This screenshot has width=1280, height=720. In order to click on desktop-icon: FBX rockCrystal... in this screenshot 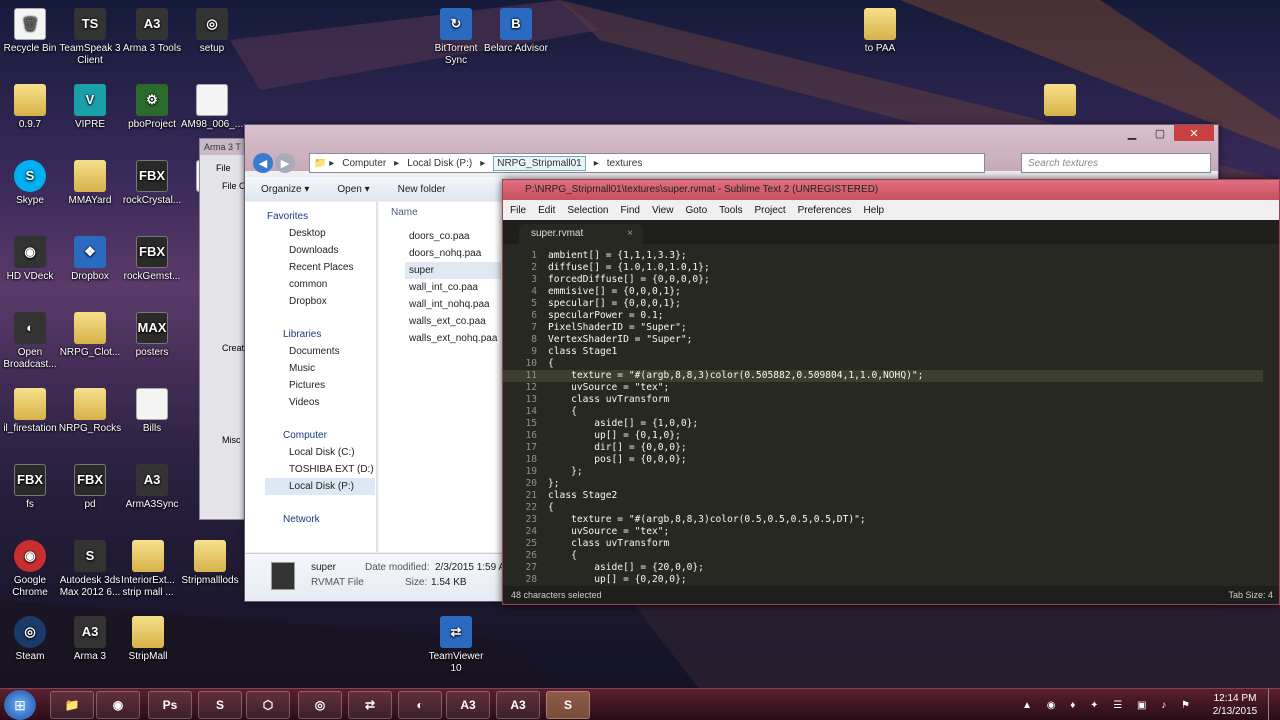, I will do `click(152, 183)`.